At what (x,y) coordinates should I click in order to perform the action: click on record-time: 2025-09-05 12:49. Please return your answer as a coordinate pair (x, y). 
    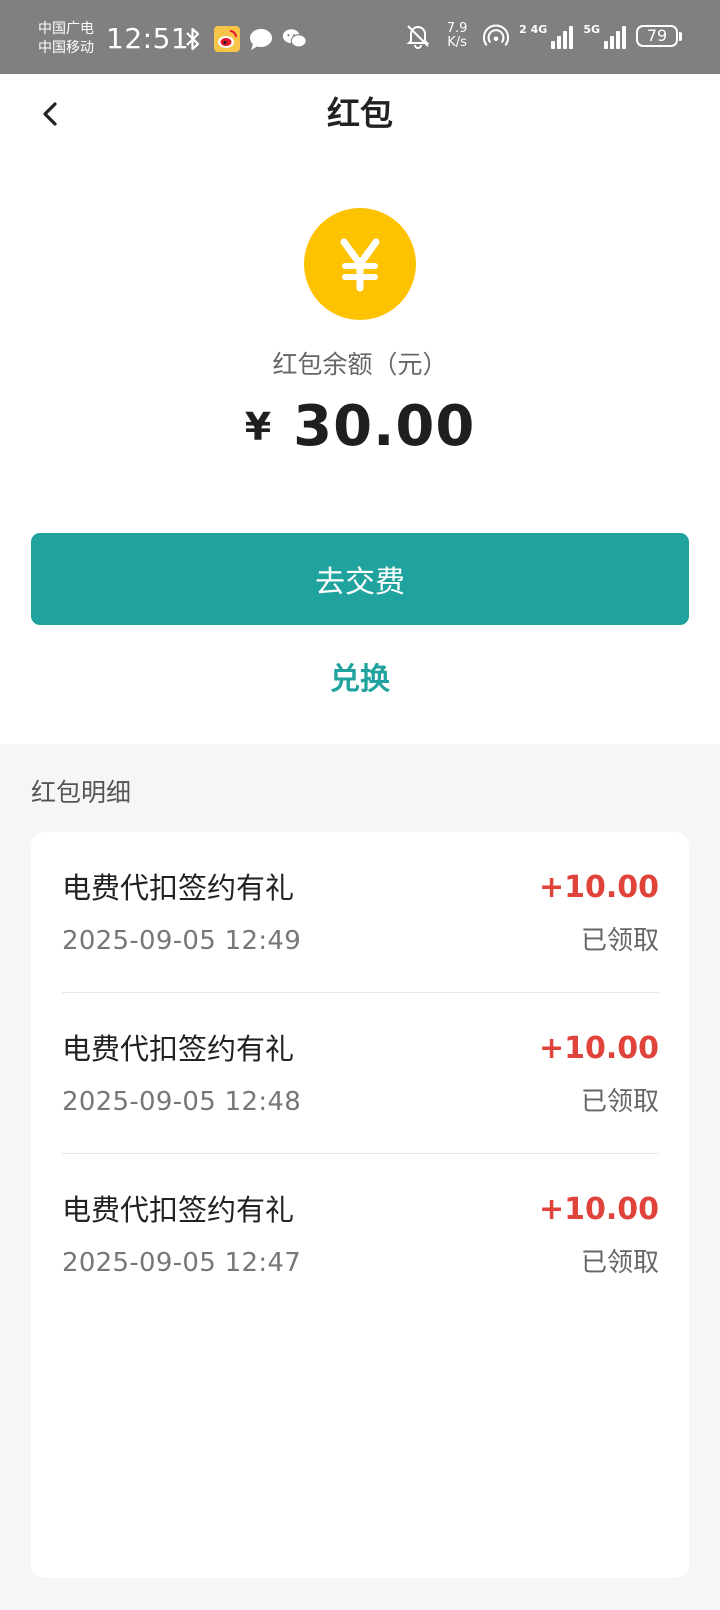
    Looking at the image, I should click on (182, 941).